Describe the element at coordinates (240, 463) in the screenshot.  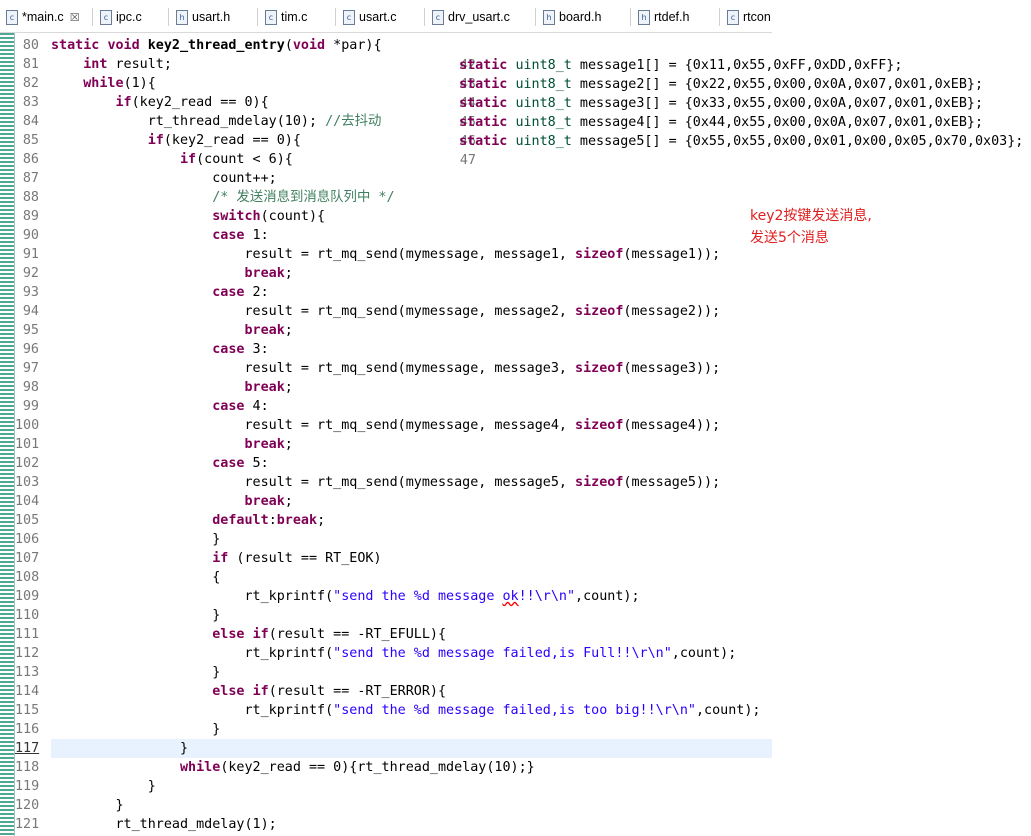
I see `code-text: case 5:` at that location.